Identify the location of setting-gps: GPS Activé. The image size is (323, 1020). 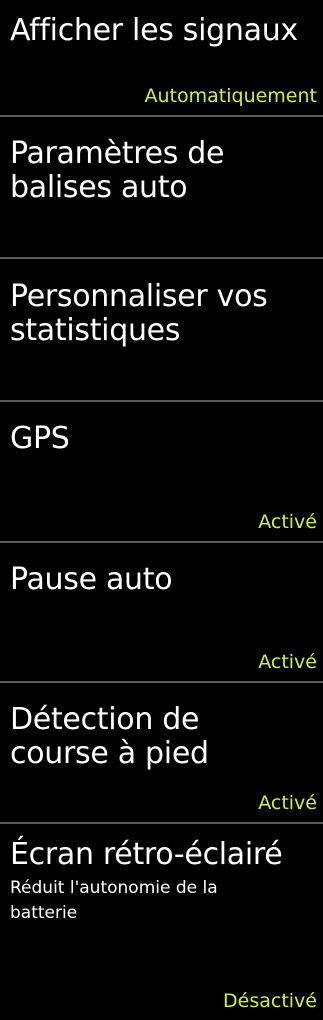
(161, 482).